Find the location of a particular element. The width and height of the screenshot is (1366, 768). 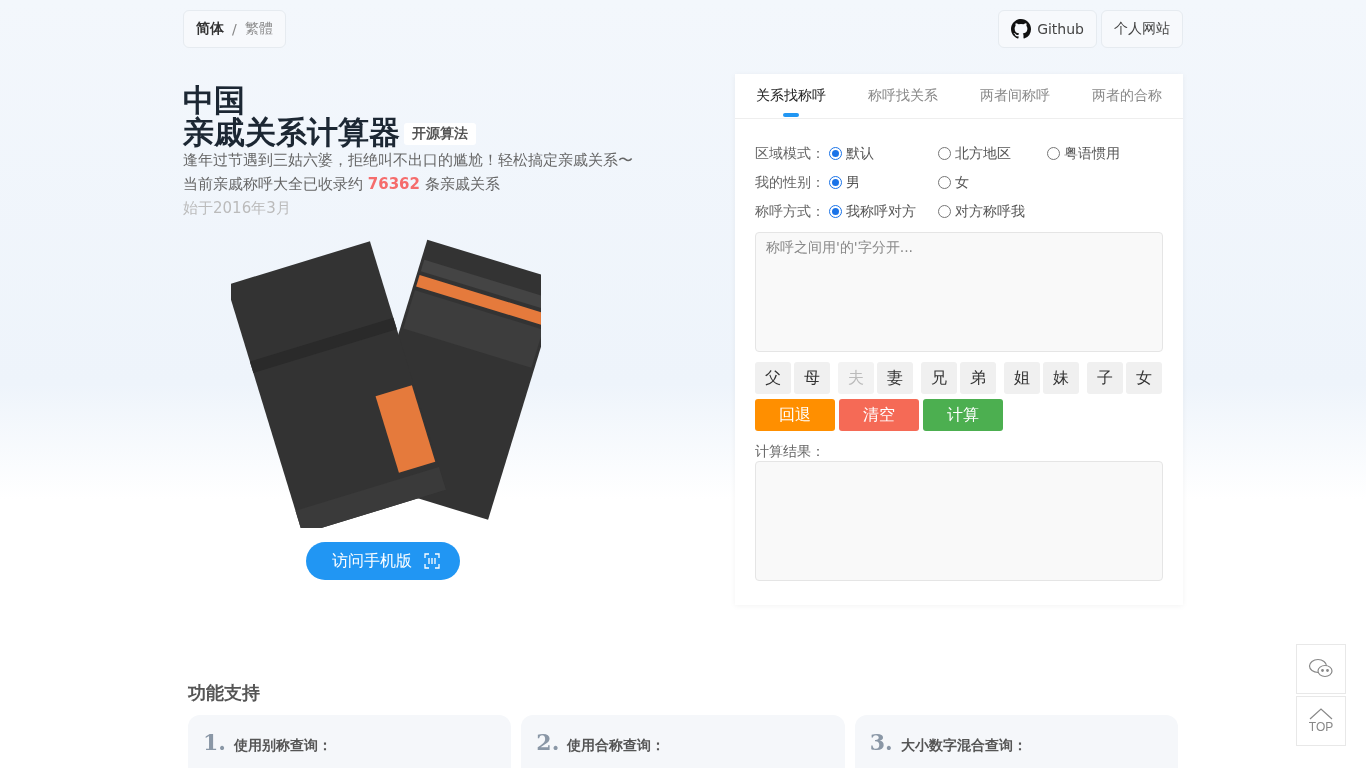

relation-key: 父 is located at coordinates (773, 378).